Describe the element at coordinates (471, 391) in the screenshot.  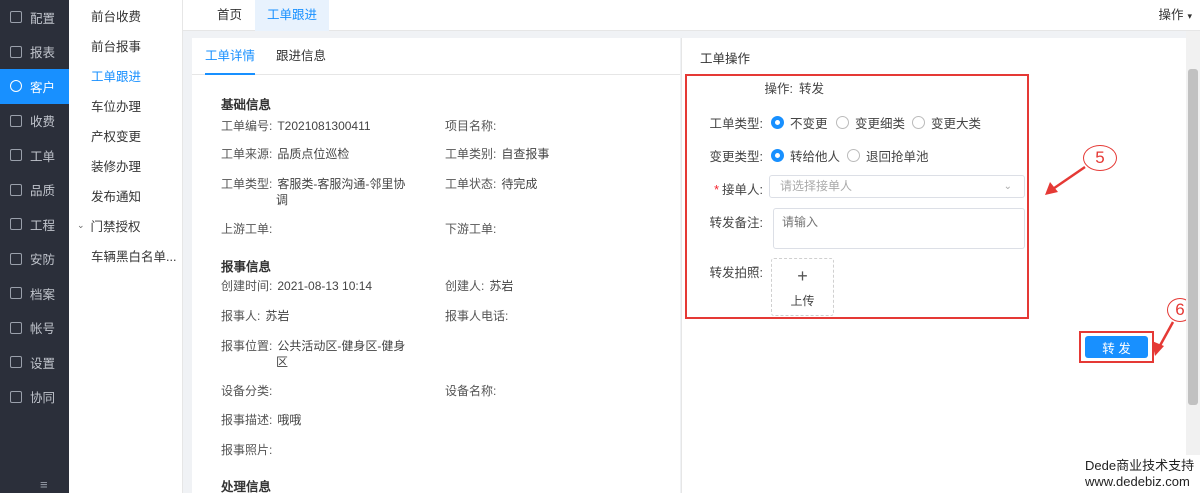
I see `field-device-name: 设备名称:` at that location.